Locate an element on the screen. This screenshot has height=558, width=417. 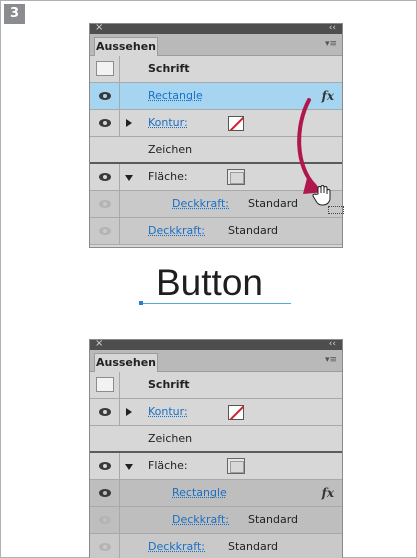
row-effect-moved: Rectangle fx is located at coordinates (216, 493).